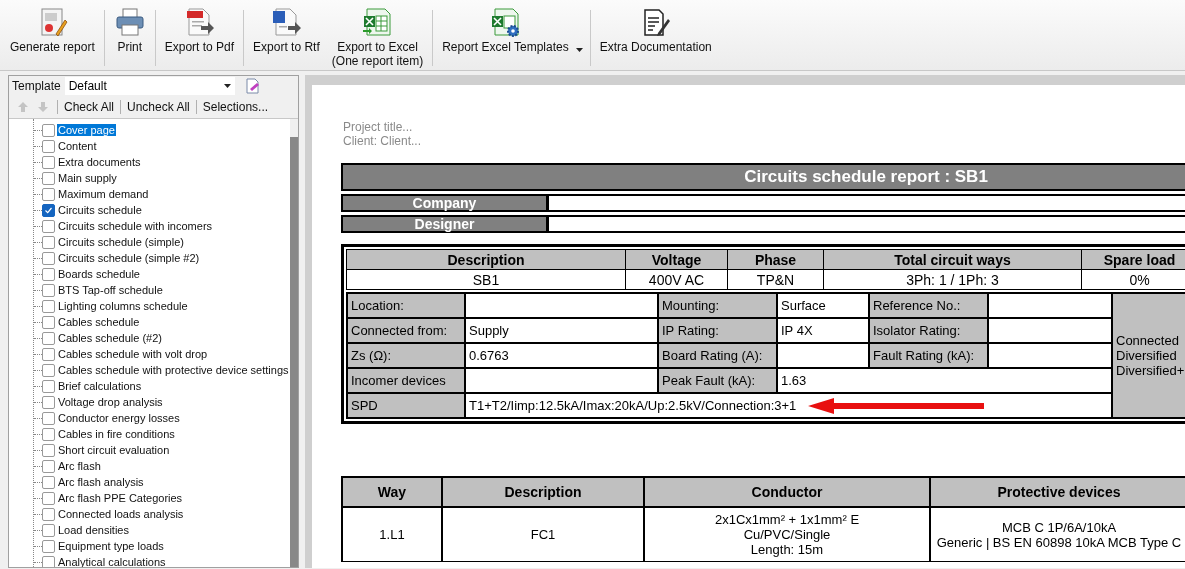 Image resolution: width=1185 pixels, height=569 pixels. Describe the element at coordinates (99, 322) in the screenshot. I see `tree-item: Cables schedule` at that location.